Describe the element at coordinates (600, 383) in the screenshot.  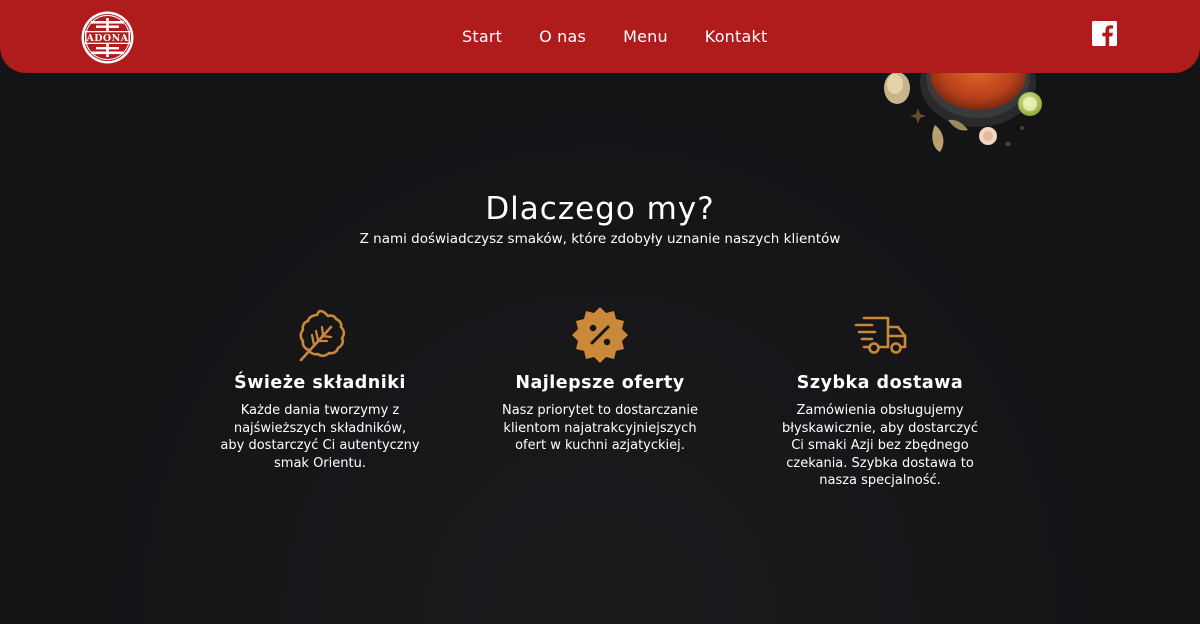
I see `feature-title: Najlepsze oferty` at that location.